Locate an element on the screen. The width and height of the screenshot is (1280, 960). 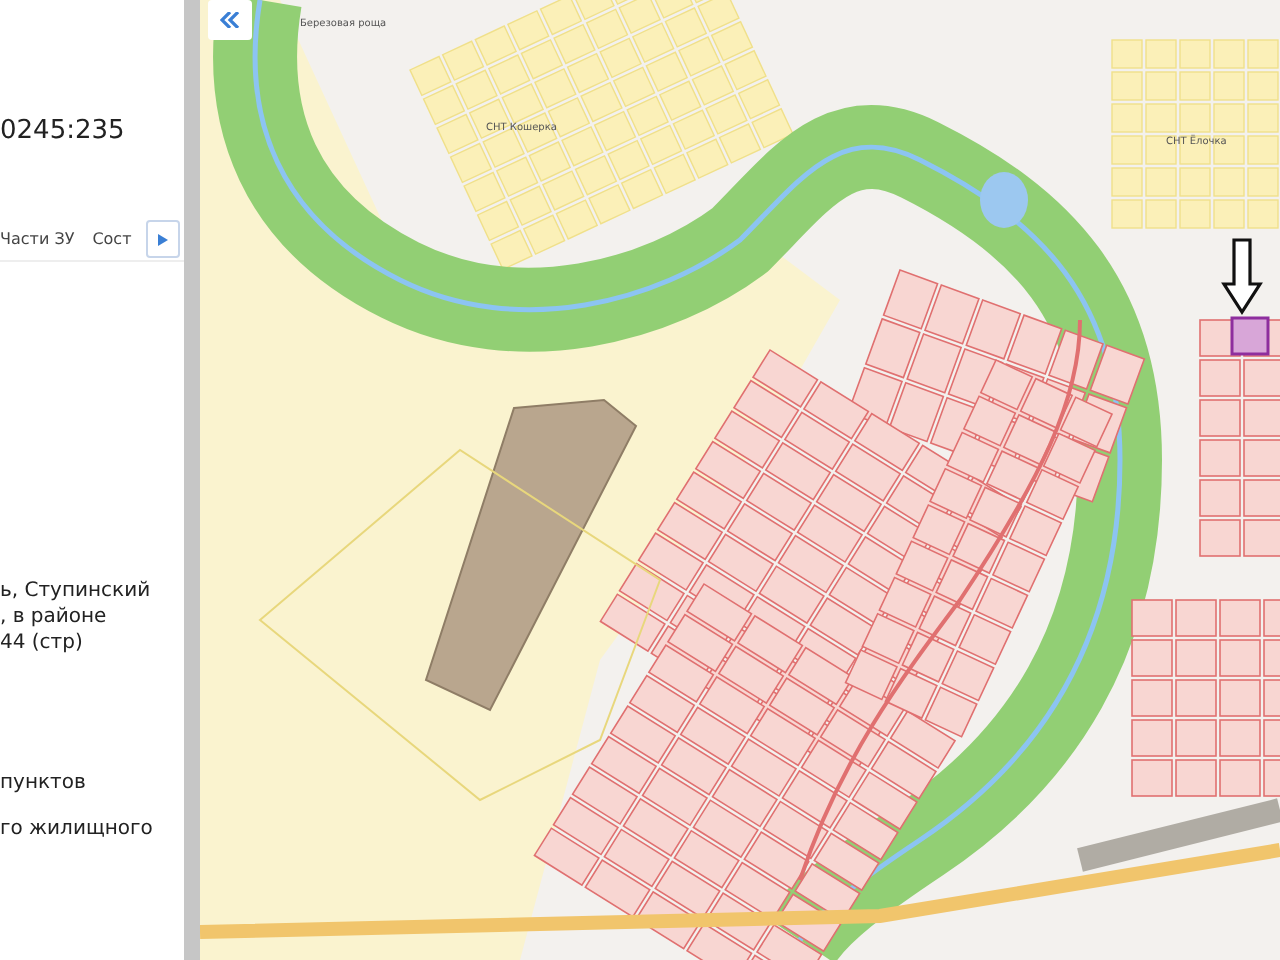
address-line: 44 (стр) is located at coordinates (42, 643).